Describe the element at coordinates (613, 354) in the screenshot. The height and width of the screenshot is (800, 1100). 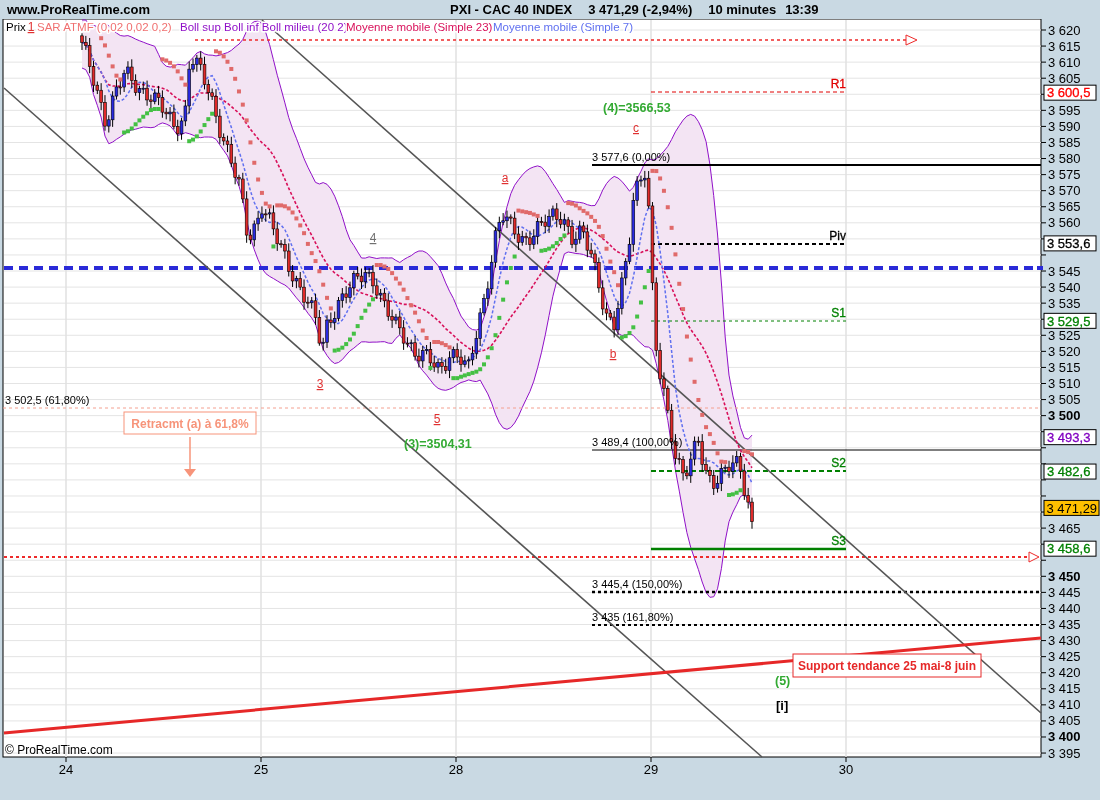
I see `wave-label: b` at that location.